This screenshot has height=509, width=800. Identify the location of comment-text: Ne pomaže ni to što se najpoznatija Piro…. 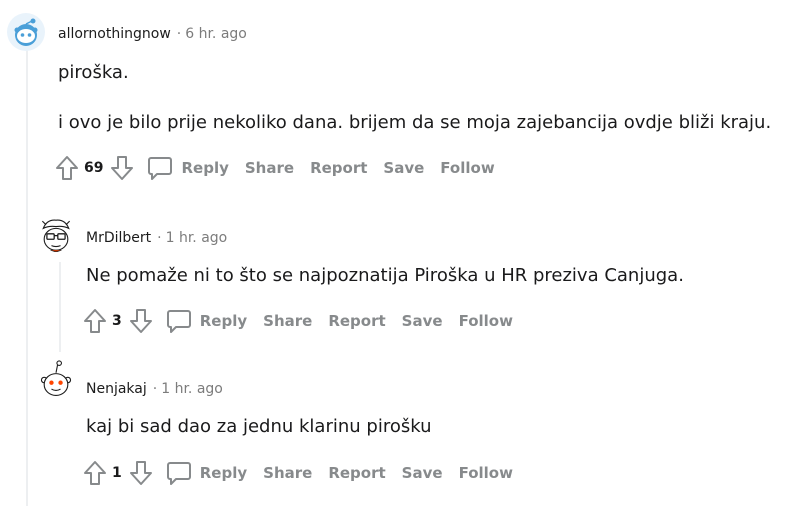
(385, 275).